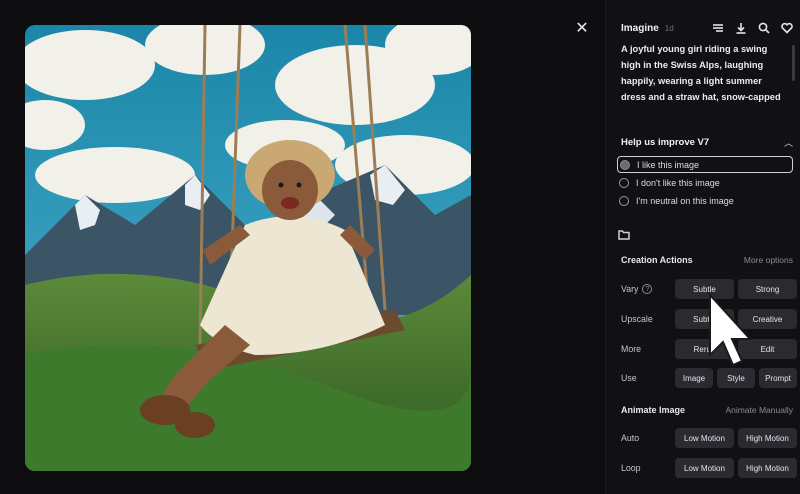 The width and height of the screenshot is (800, 494). I want to click on more-buttons: Rerun Edit, so click(736, 349).